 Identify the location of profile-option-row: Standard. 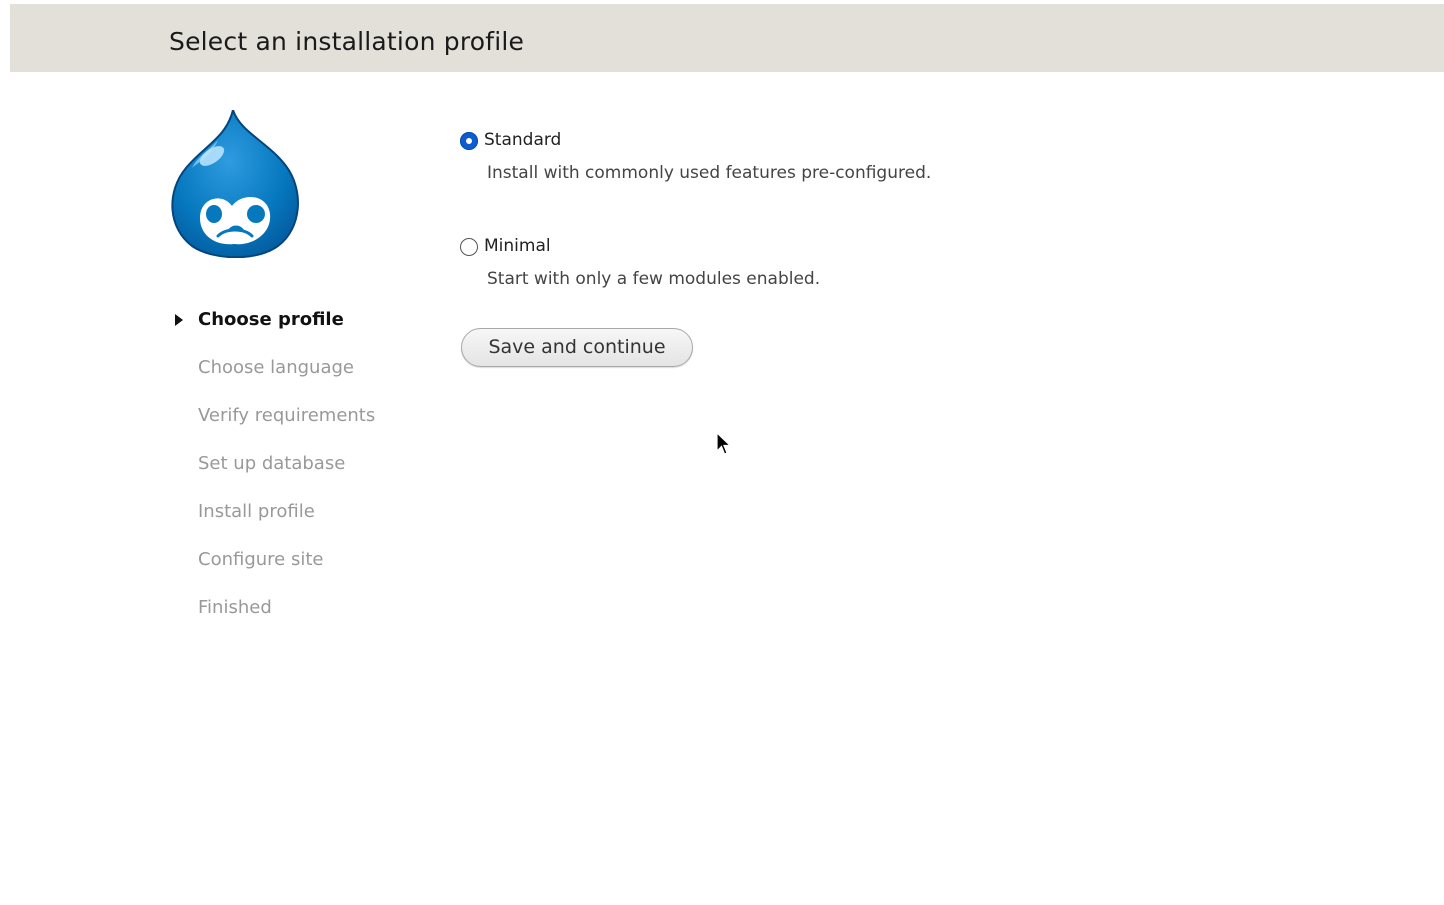
(810, 140).